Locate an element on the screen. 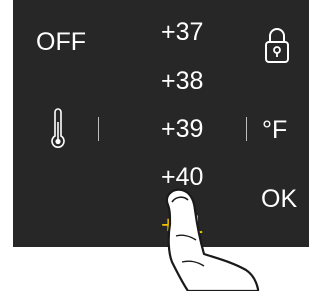 The width and height of the screenshot is (321, 291). off-button: OFF is located at coordinates (61, 42).